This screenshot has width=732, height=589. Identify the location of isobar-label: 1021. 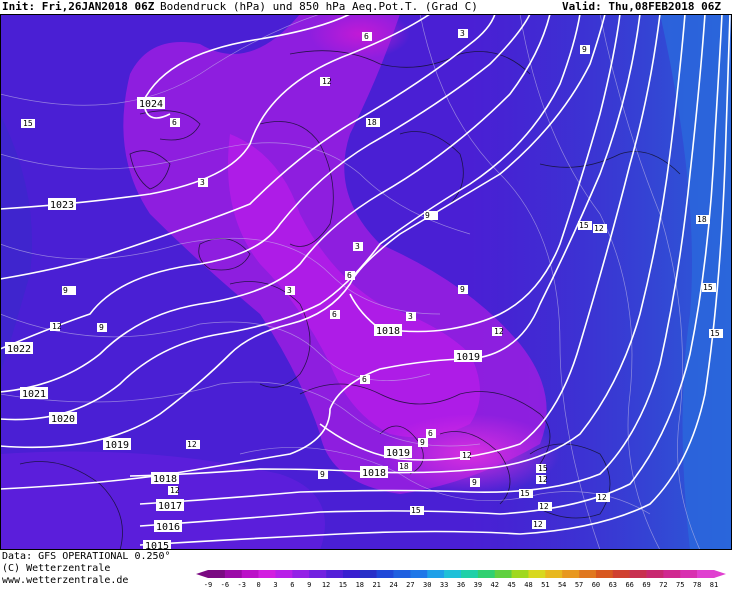
(34, 393).